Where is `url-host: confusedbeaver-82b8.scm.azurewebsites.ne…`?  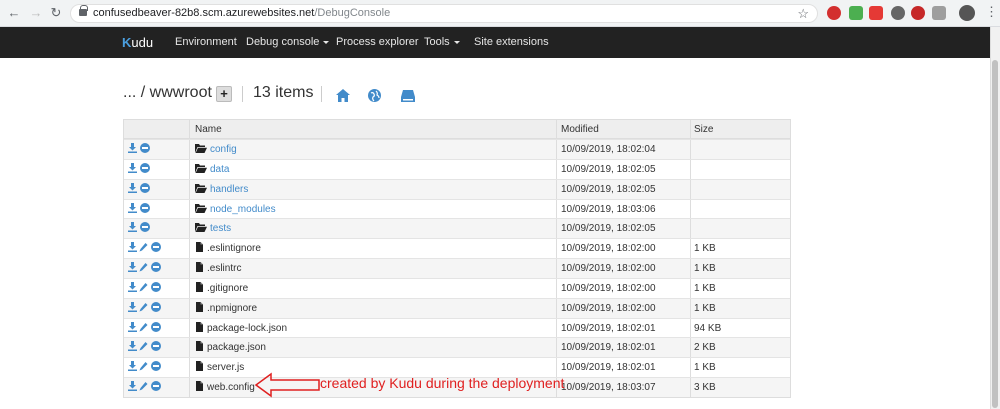 url-host: confusedbeaver-82b8.scm.azurewebsites.ne… is located at coordinates (204, 13).